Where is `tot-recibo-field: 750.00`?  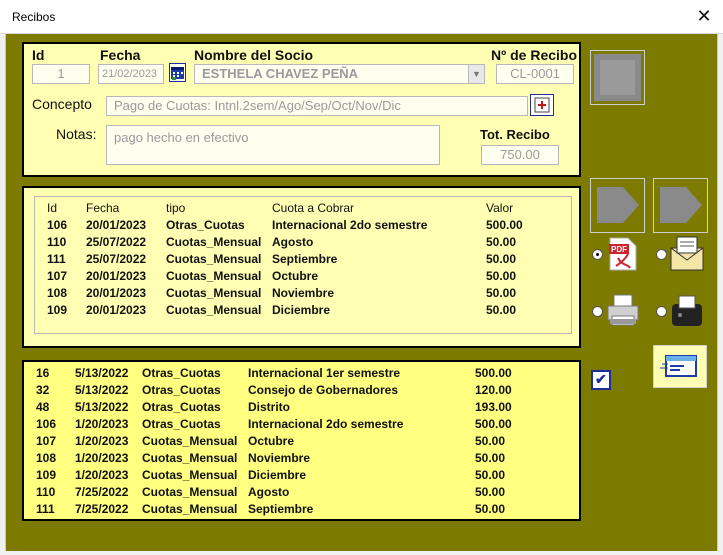 tot-recibo-field: 750.00 is located at coordinates (520, 155).